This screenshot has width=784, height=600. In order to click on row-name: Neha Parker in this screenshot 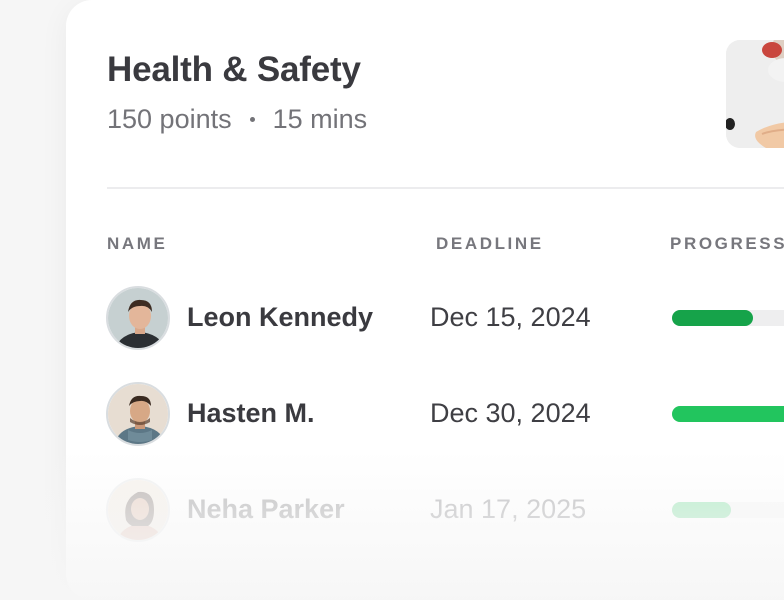, I will do `click(266, 509)`.